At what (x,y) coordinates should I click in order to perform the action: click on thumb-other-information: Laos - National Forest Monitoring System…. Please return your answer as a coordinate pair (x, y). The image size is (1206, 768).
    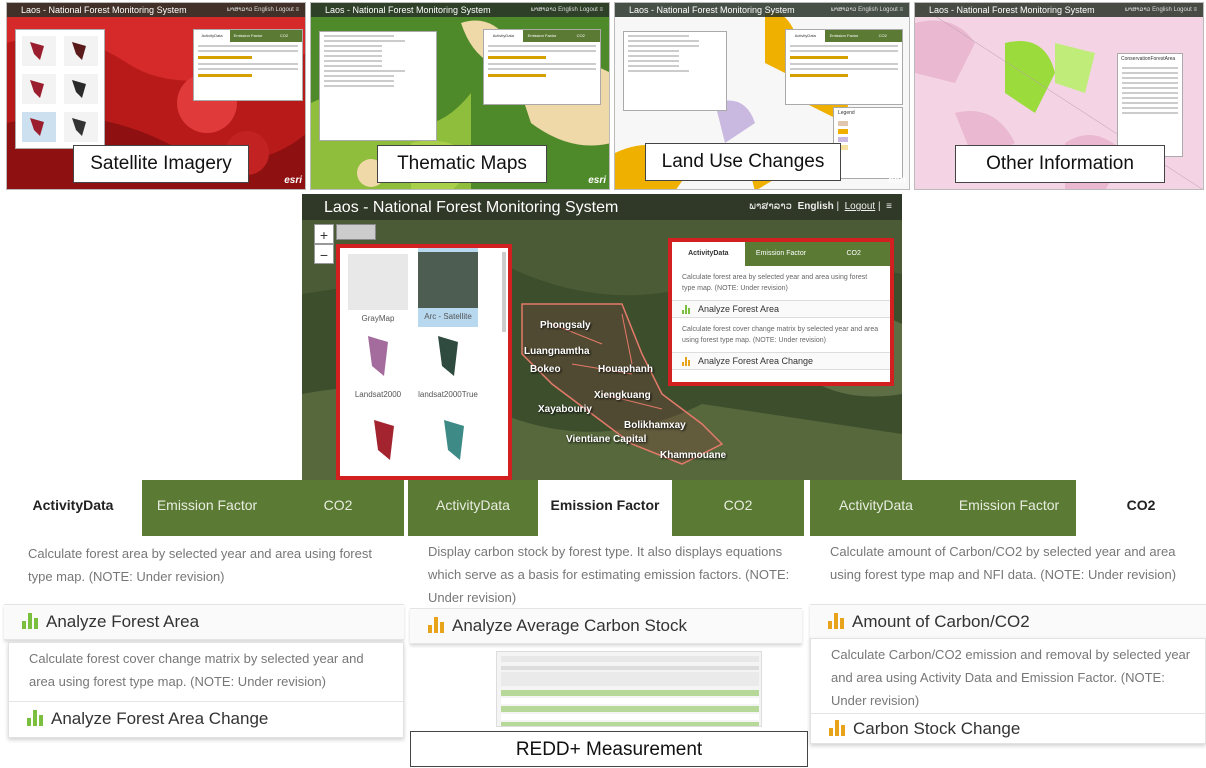
    Looking at the image, I should click on (1059, 96).